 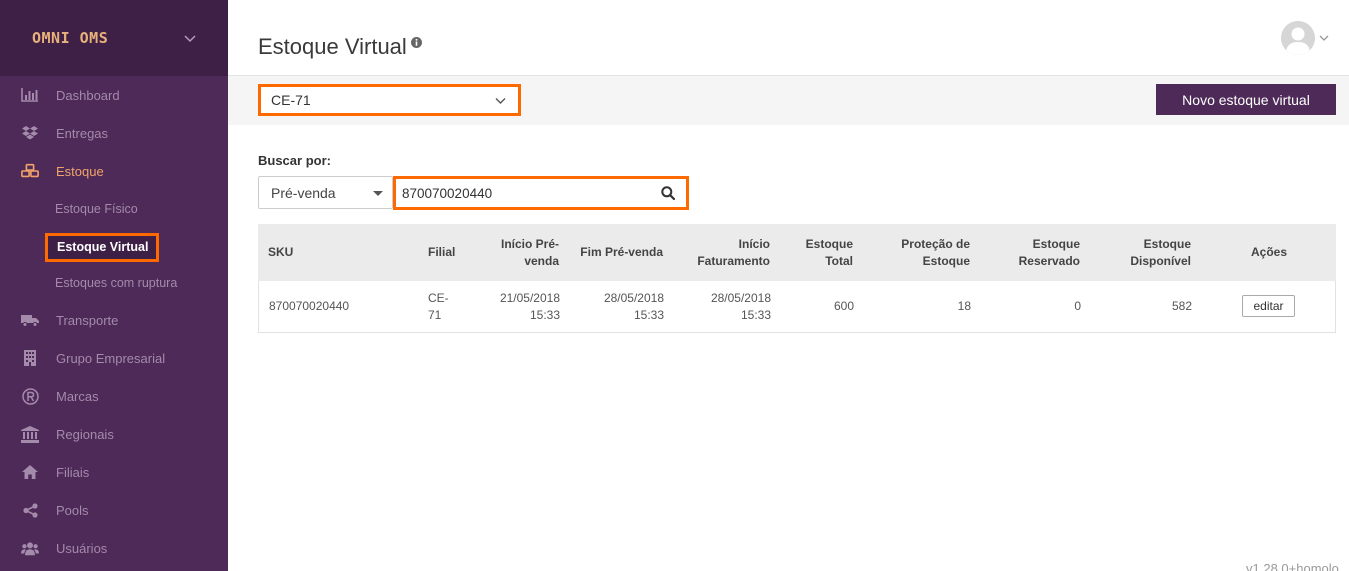 I want to click on caret-down-icon, so click(x=378, y=193).